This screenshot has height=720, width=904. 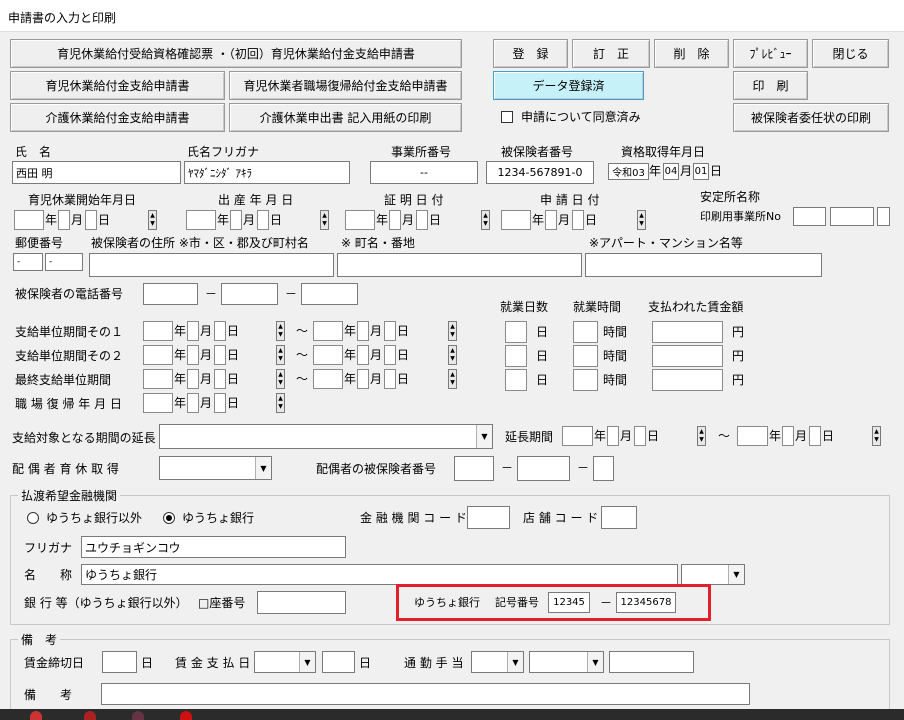 I want to click on period2-from-year-input, so click(x=158, y=355).